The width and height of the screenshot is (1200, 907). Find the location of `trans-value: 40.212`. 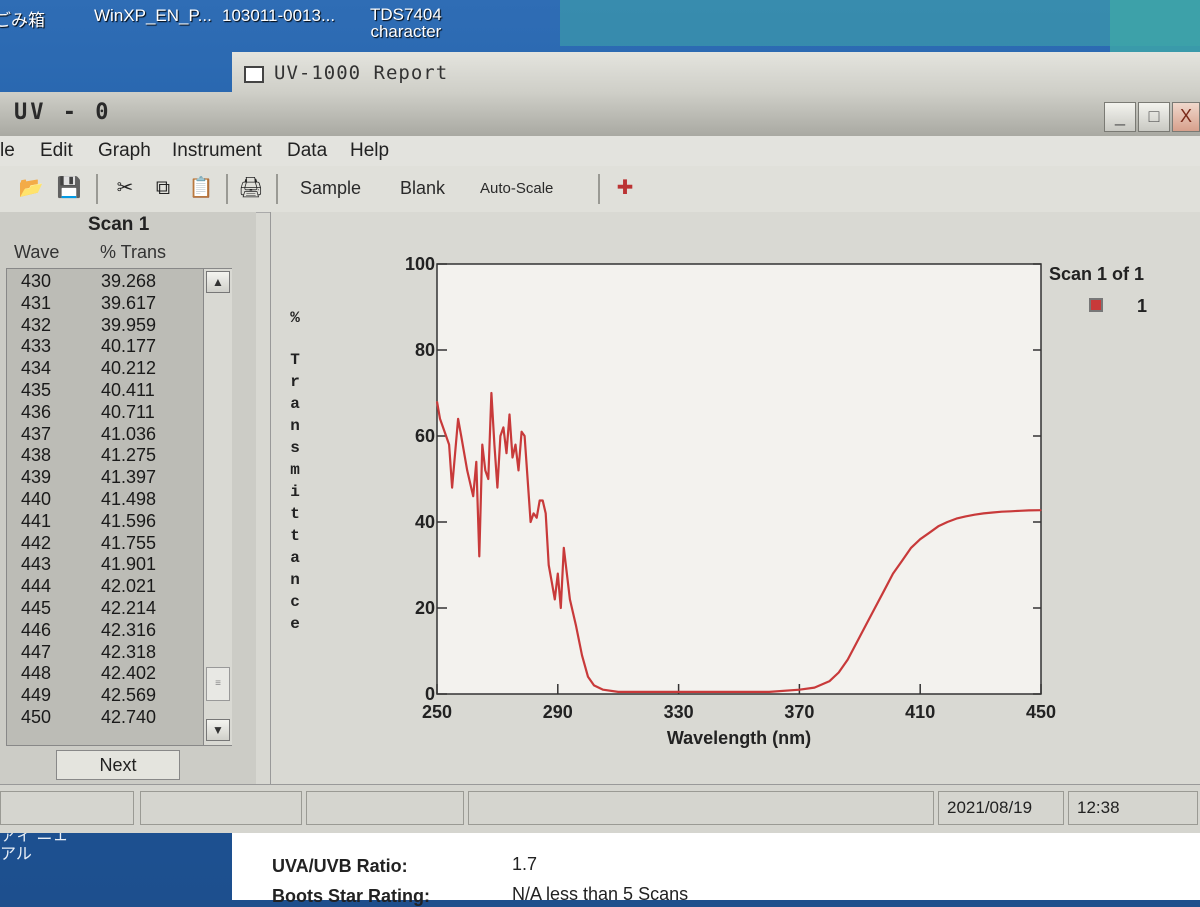

trans-value: 40.212 is located at coordinates (129, 368).